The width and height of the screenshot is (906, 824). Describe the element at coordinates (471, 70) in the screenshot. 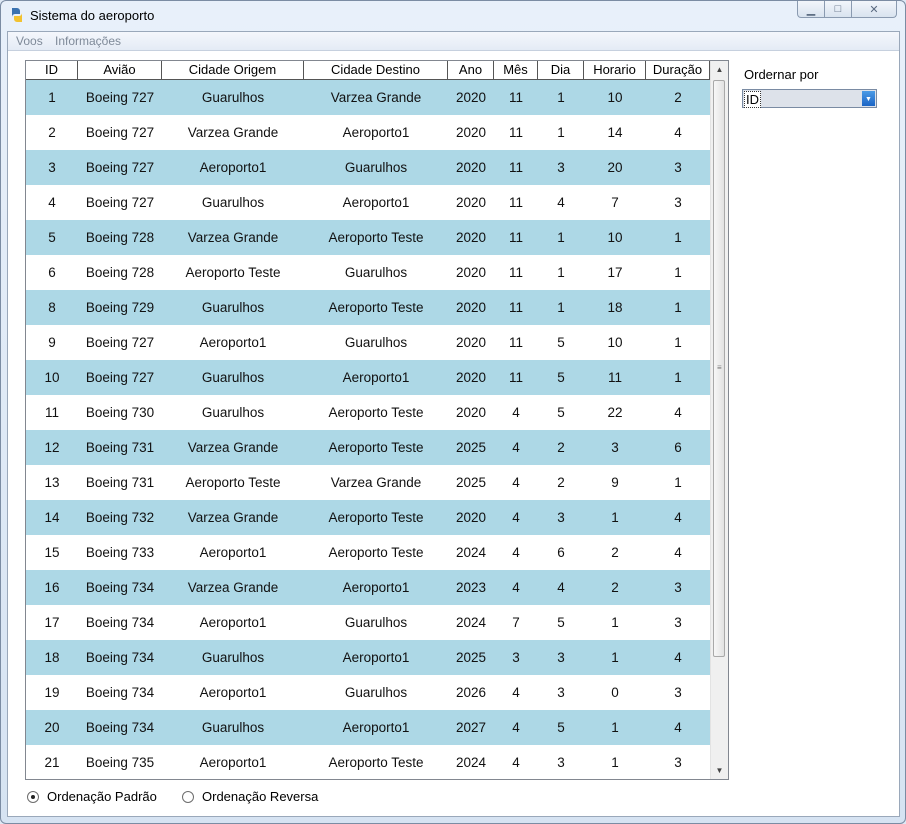

I see `column-header-ano: Ano` at that location.